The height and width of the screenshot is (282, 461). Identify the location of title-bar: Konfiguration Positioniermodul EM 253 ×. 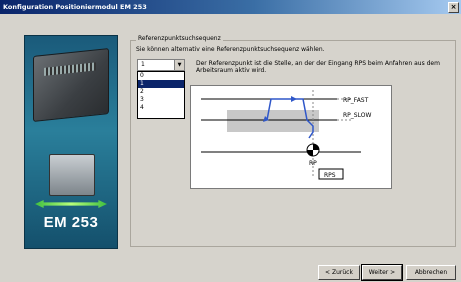
(230, 7).